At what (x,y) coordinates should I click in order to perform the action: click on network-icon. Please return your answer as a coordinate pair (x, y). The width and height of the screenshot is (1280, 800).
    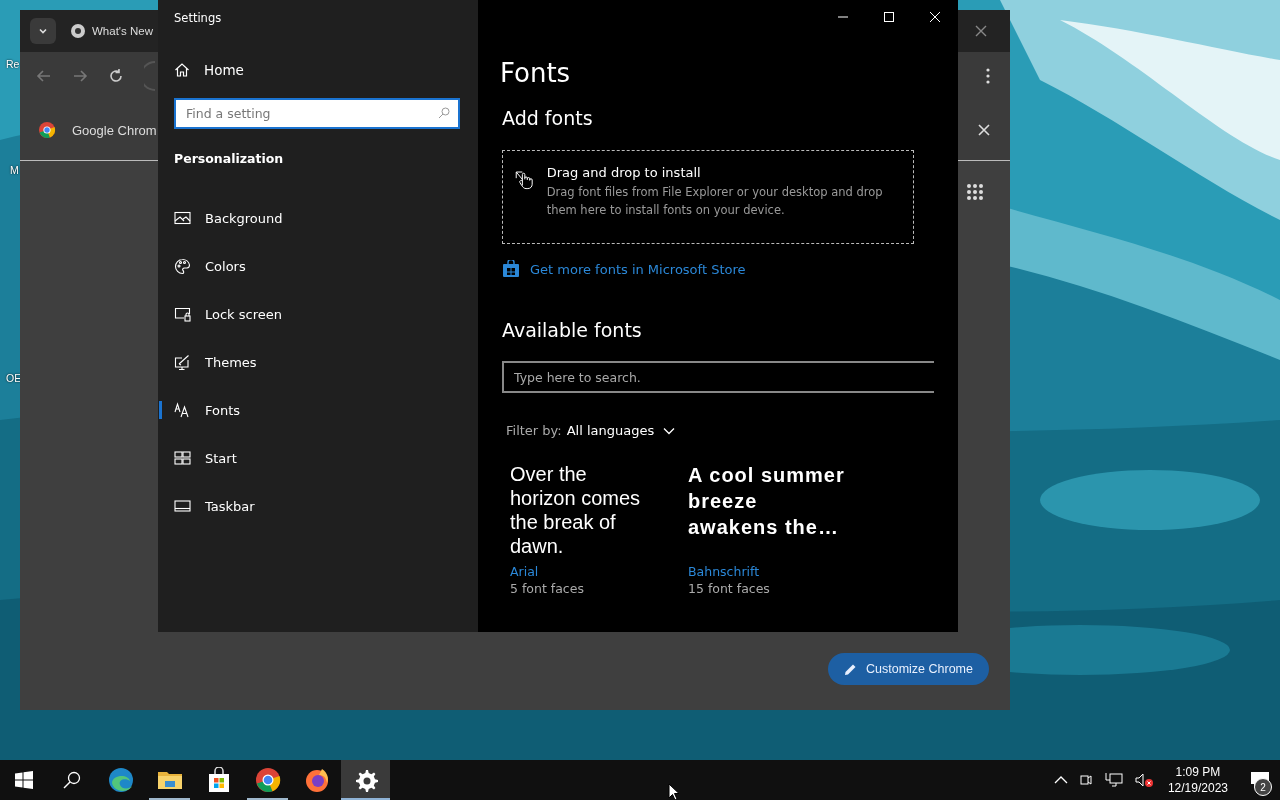
    Looking at the image, I should click on (1113, 780).